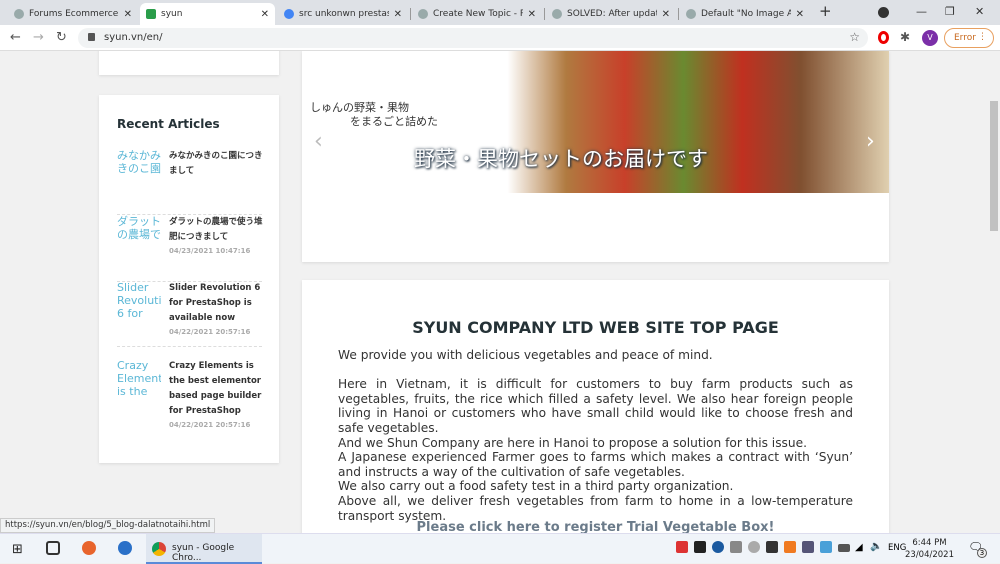 The width and height of the screenshot is (1000, 564). I want to click on notification-count-badge: 3, so click(982, 553).